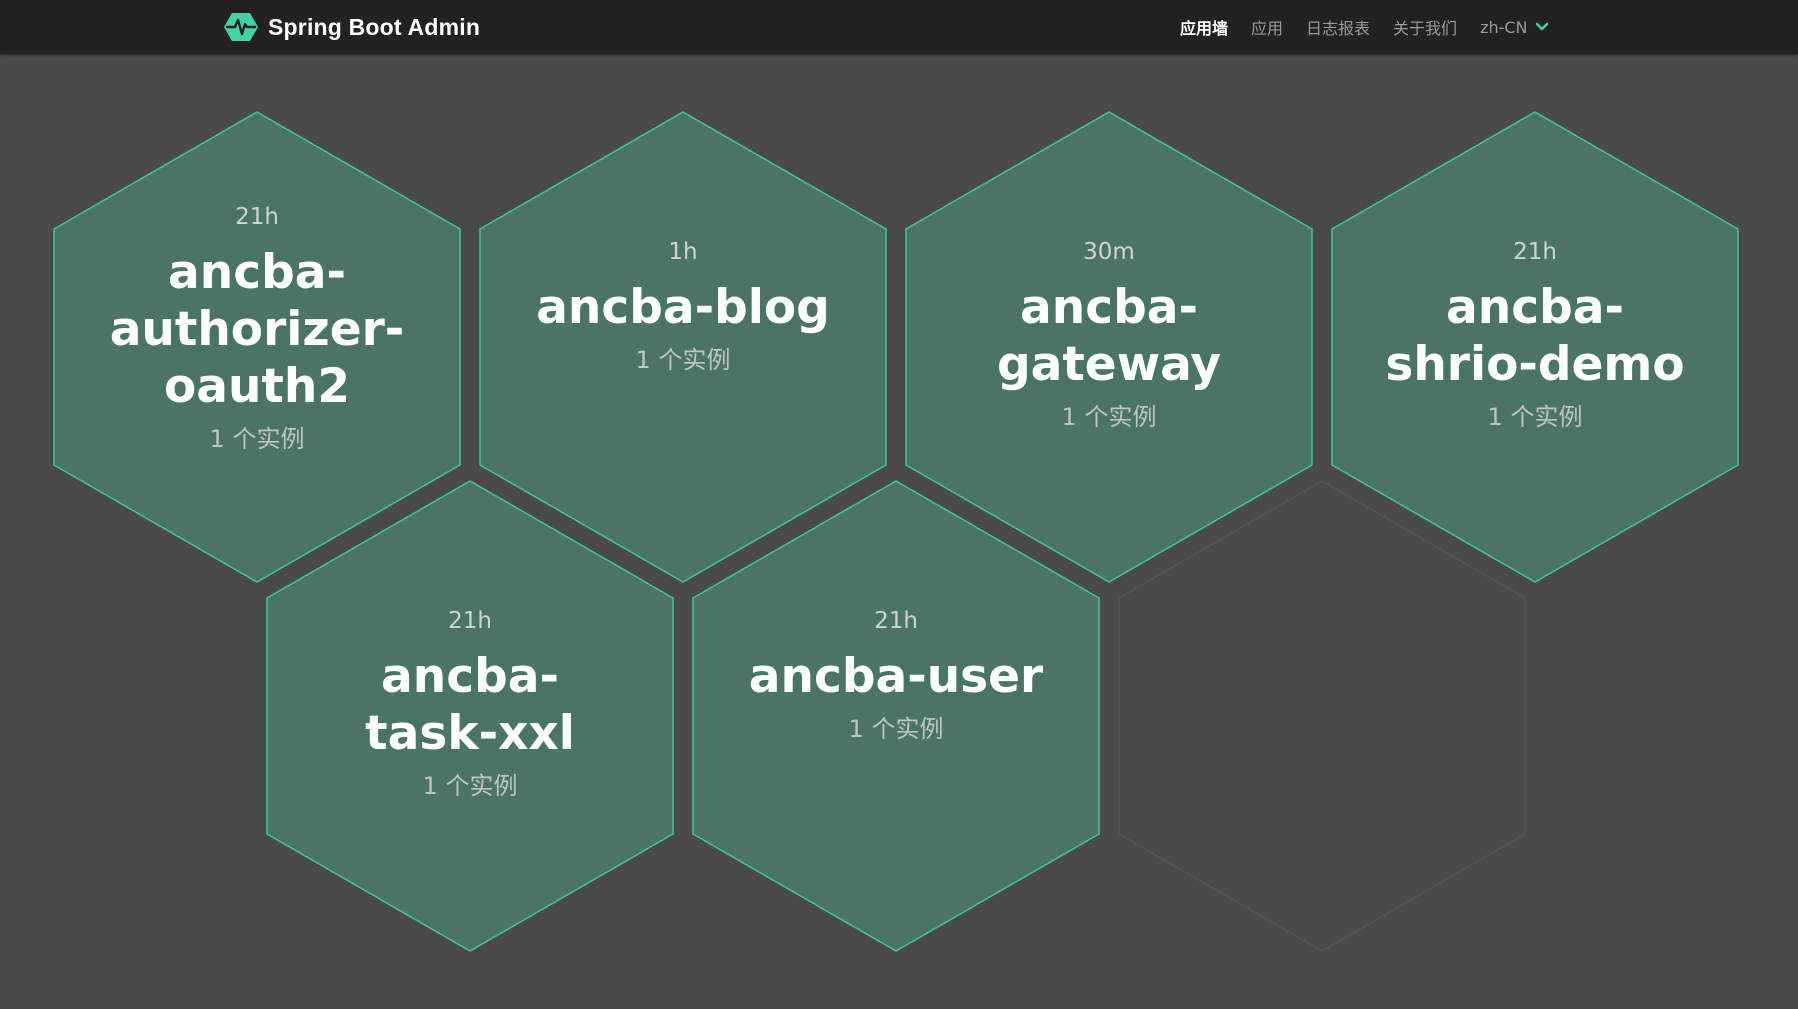 The image size is (1798, 1009). What do you see at coordinates (1204, 27) in the screenshot?
I see `nav-item-wallboard: 应用墙` at bounding box center [1204, 27].